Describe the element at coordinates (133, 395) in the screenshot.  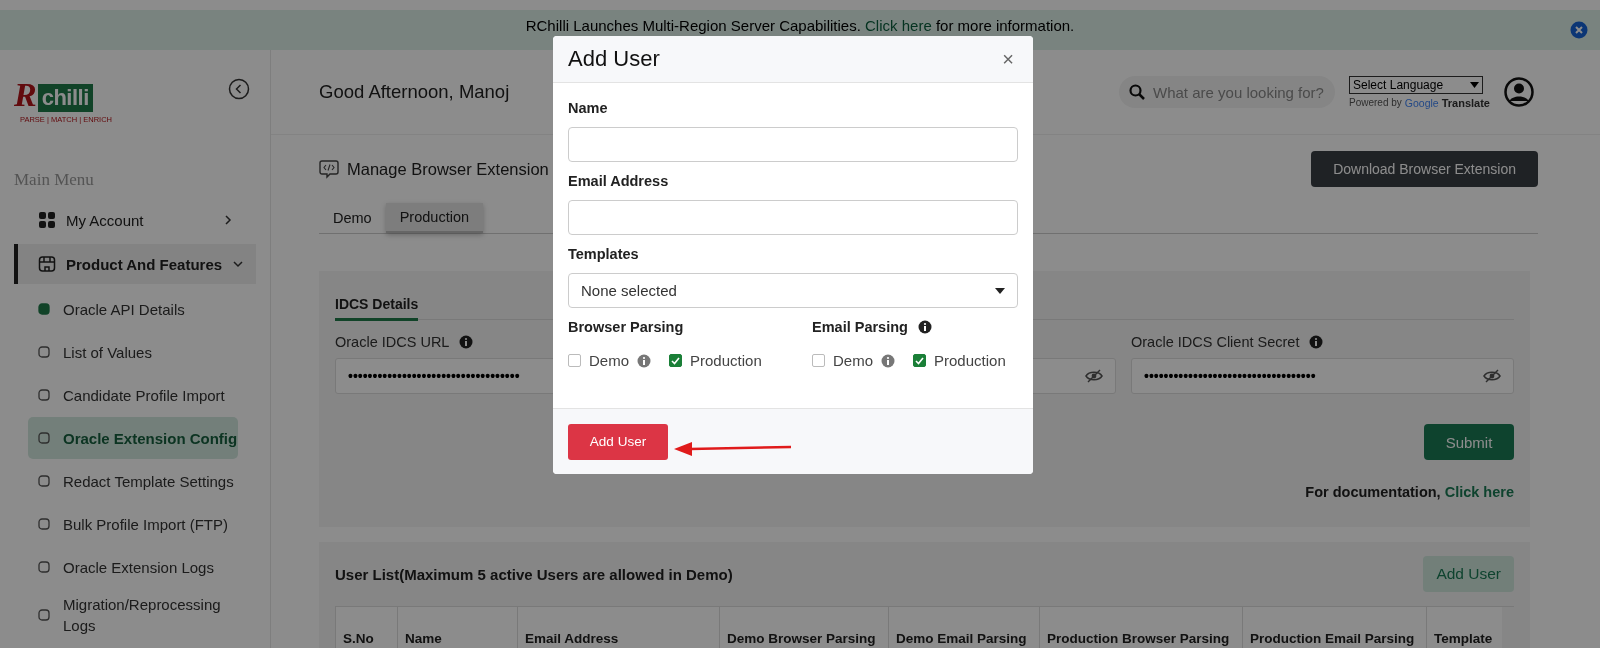
I see `submenu-item: Candidate Profile Import` at that location.